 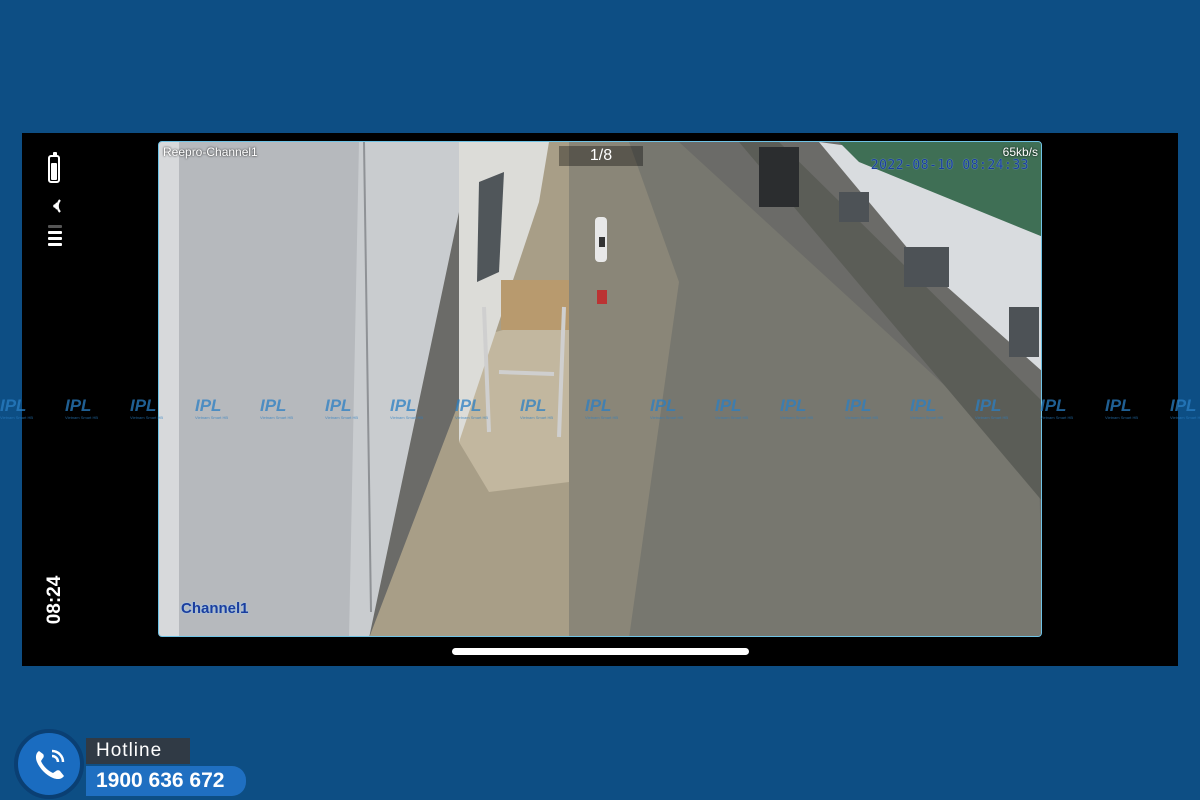 I want to click on battery-icon, so click(x=54, y=167).